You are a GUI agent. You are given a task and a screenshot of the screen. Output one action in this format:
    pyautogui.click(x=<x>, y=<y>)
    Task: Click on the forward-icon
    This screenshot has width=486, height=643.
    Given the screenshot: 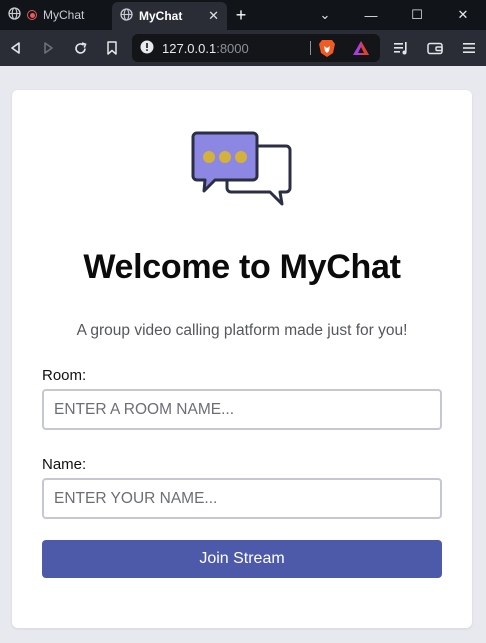 What is the action you would take?
    pyautogui.click(x=48, y=48)
    